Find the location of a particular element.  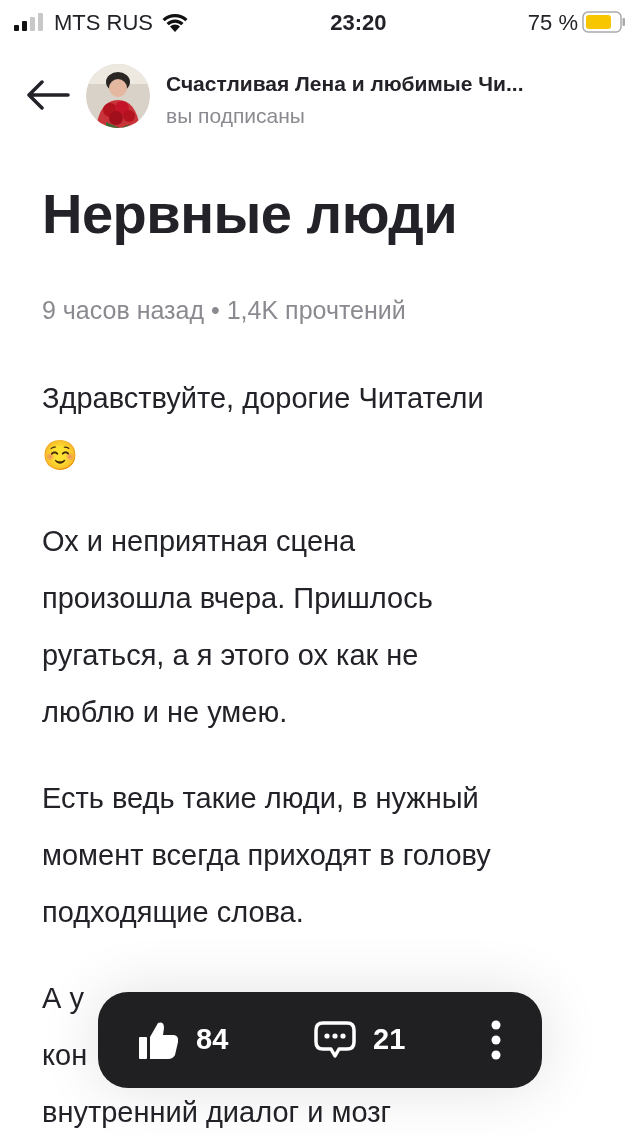

more-icon is located at coordinates (496, 1040).